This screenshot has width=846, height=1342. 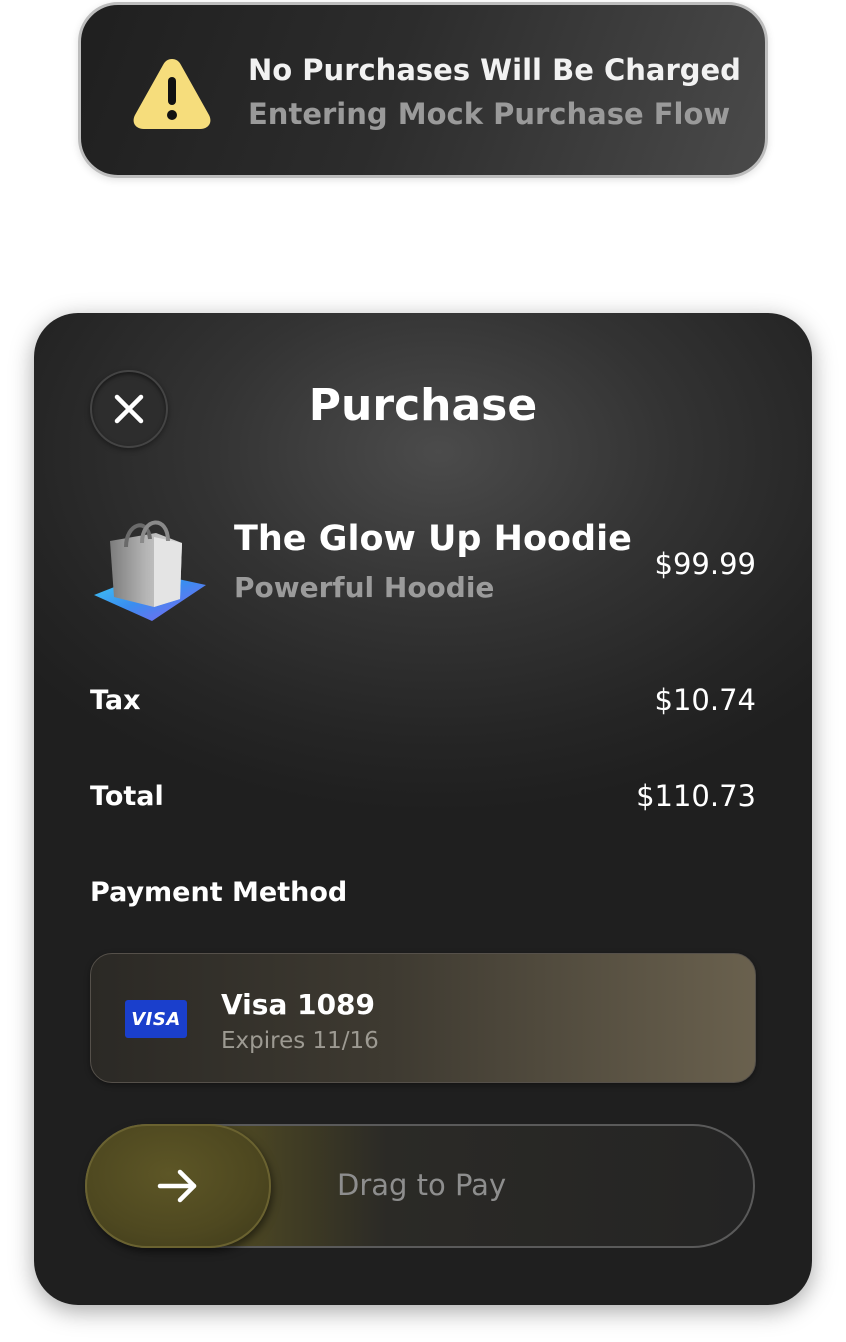 What do you see at coordinates (156, 1019) in the screenshot?
I see `visa-logo: VISA` at bounding box center [156, 1019].